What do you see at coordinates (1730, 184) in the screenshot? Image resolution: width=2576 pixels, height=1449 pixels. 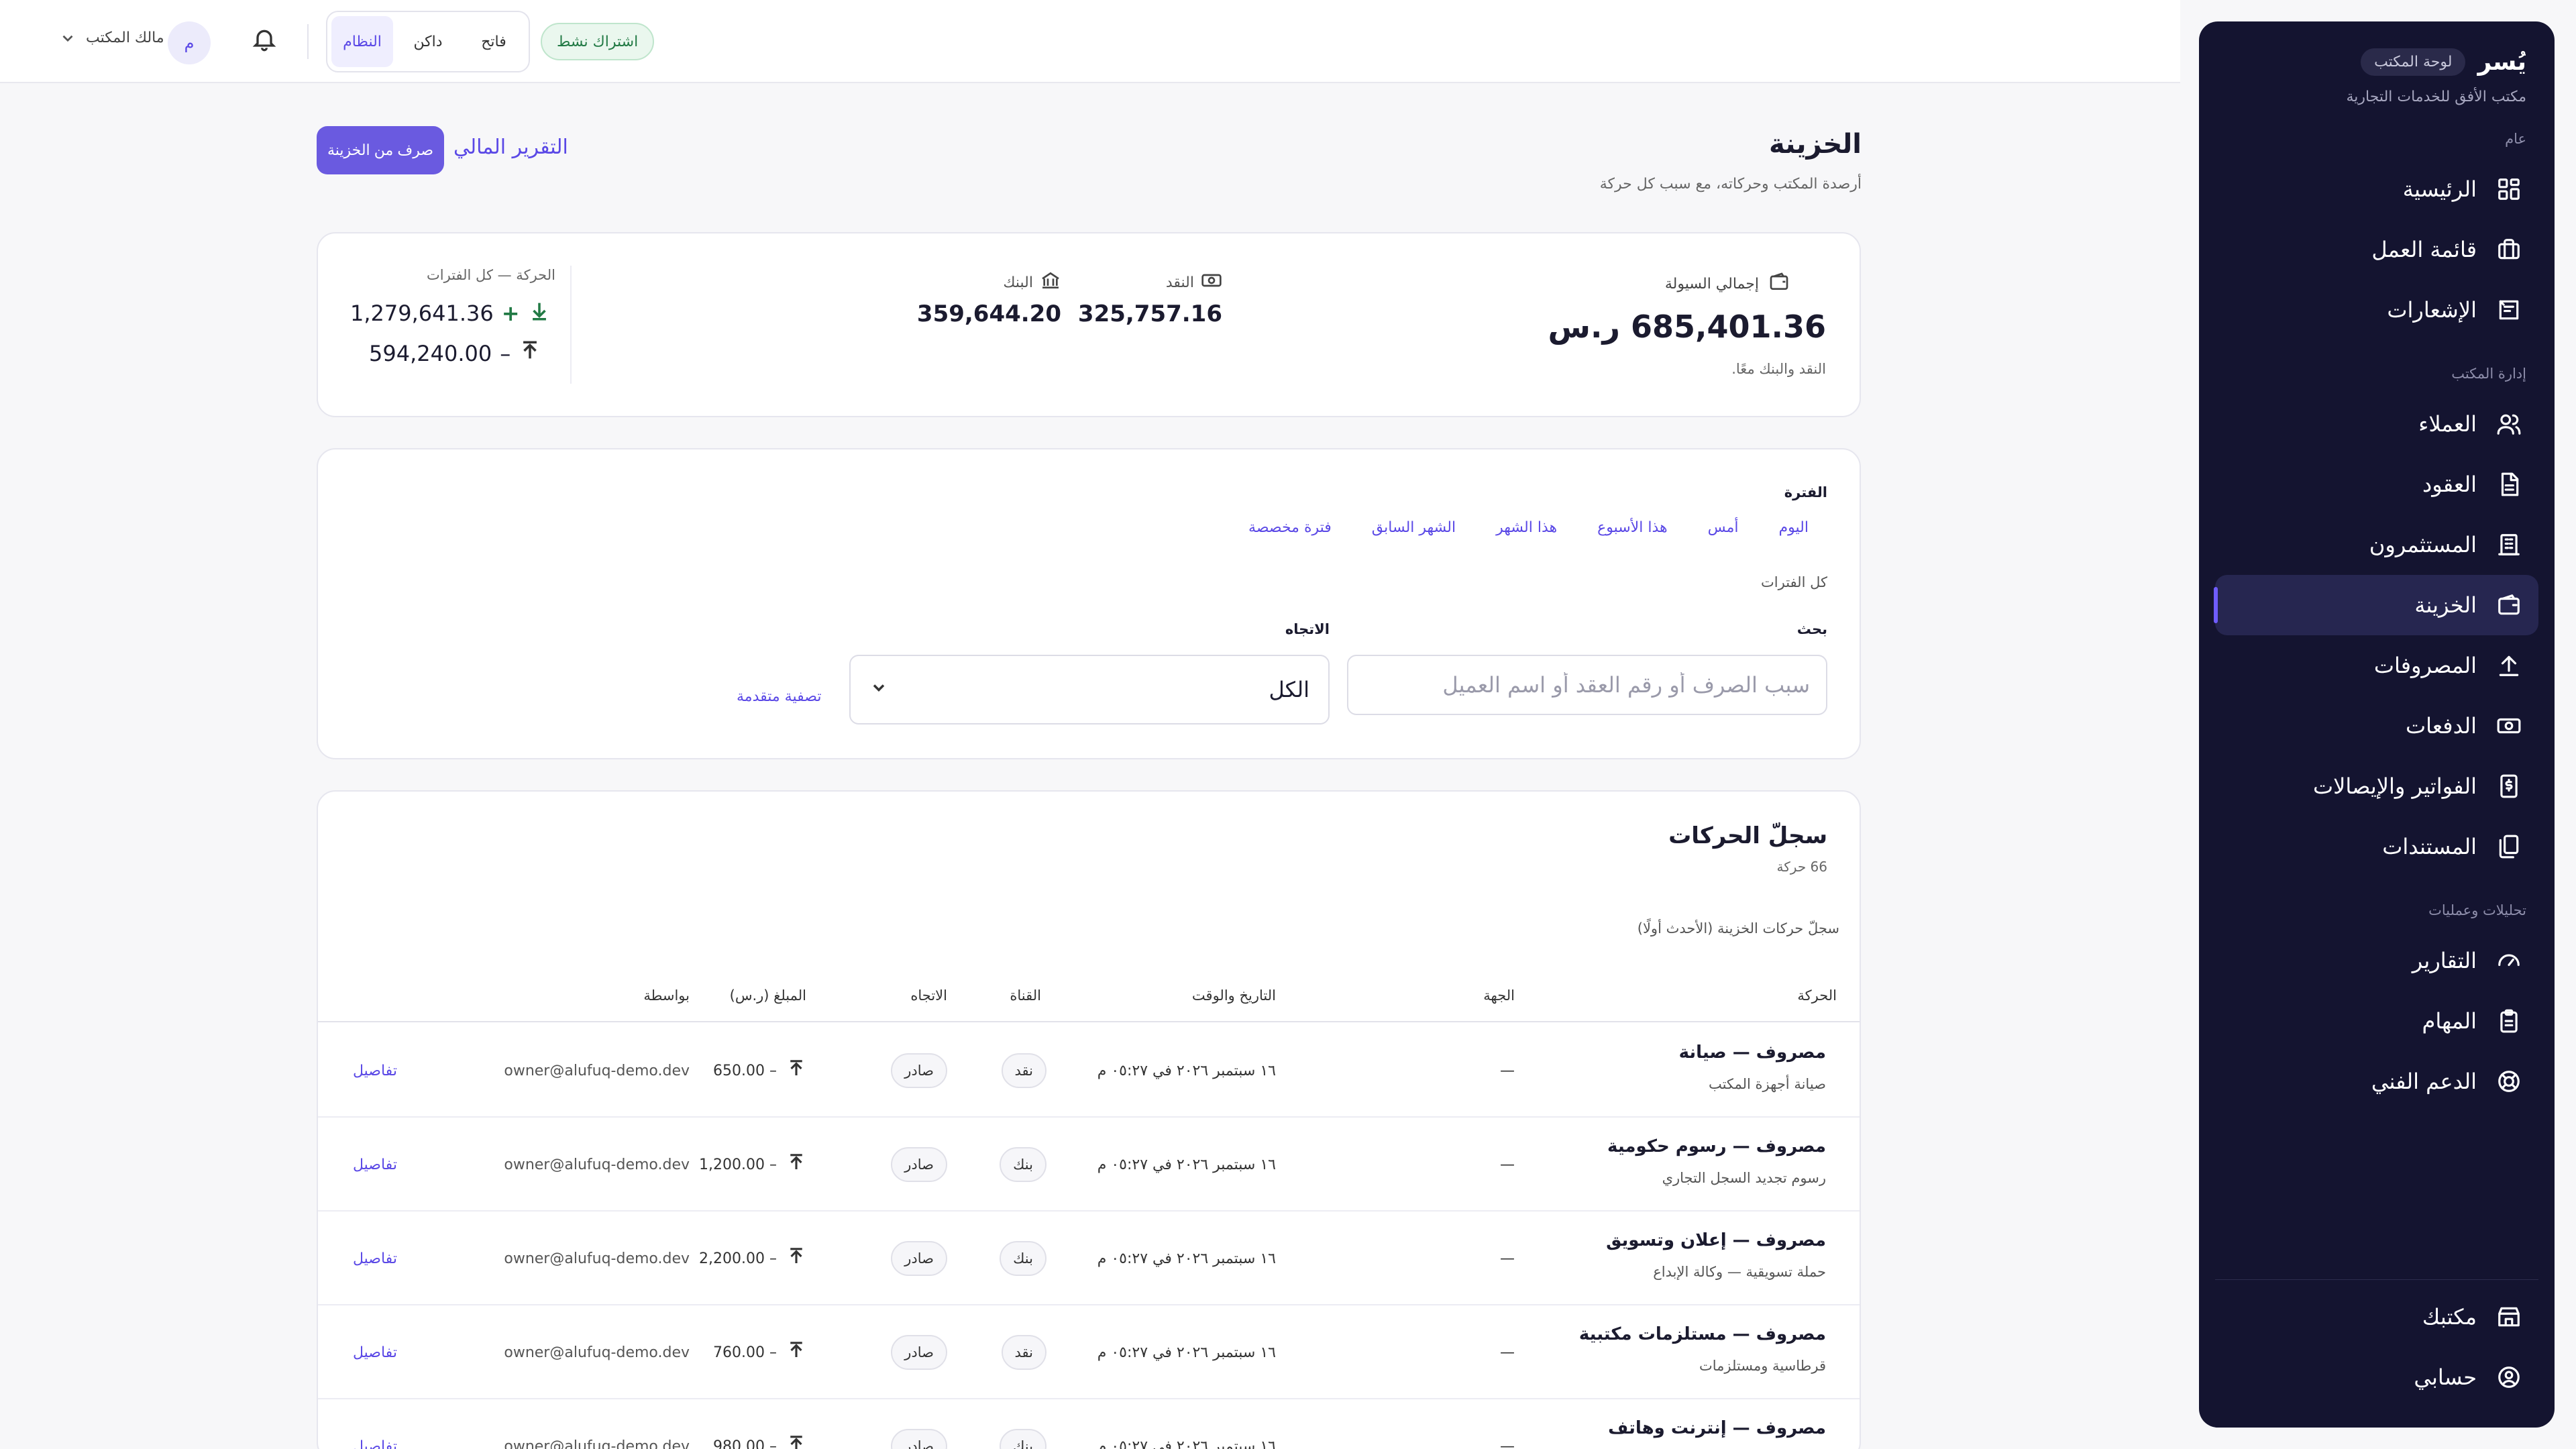 I see `page-subtitle: أرصدة المكتب وحركاته، مع سبب كل حركة` at bounding box center [1730, 184].